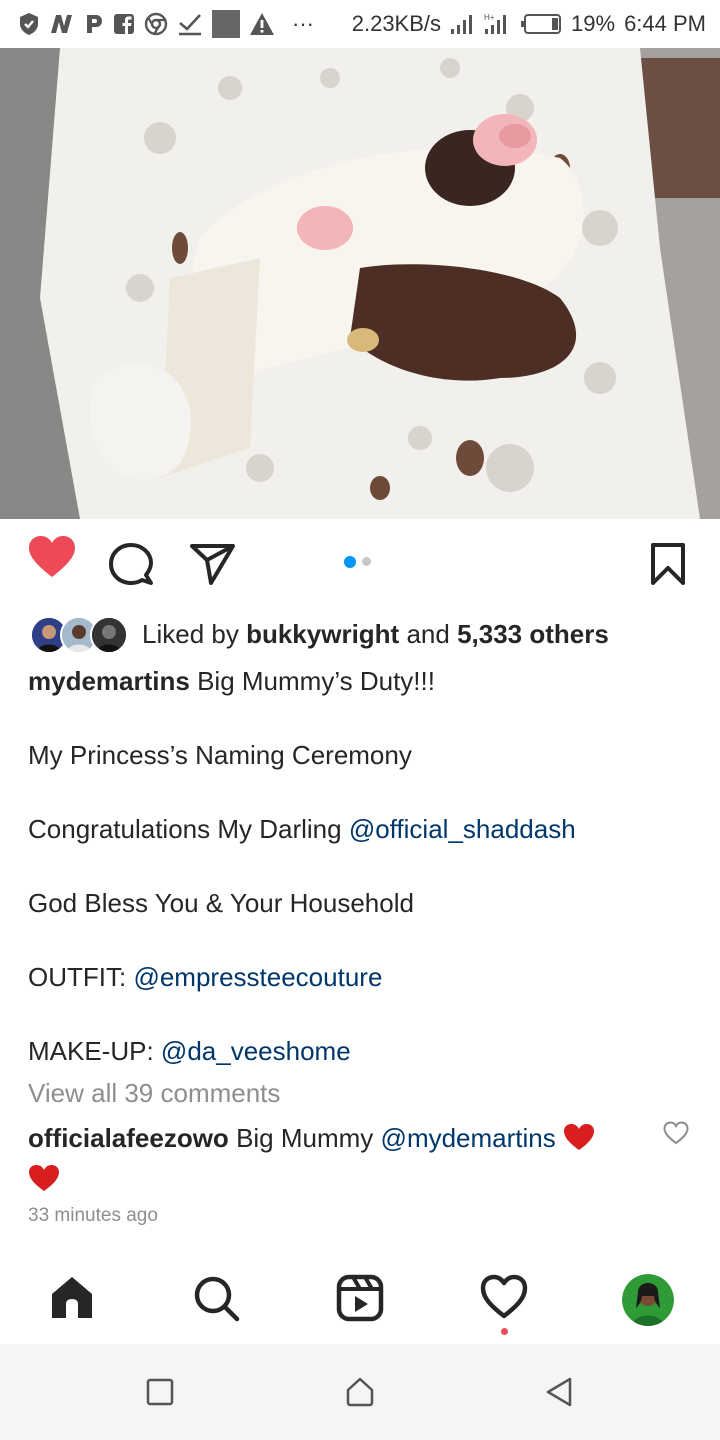  What do you see at coordinates (489, 17) in the screenshot?
I see `svg-text: H+` at bounding box center [489, 17].